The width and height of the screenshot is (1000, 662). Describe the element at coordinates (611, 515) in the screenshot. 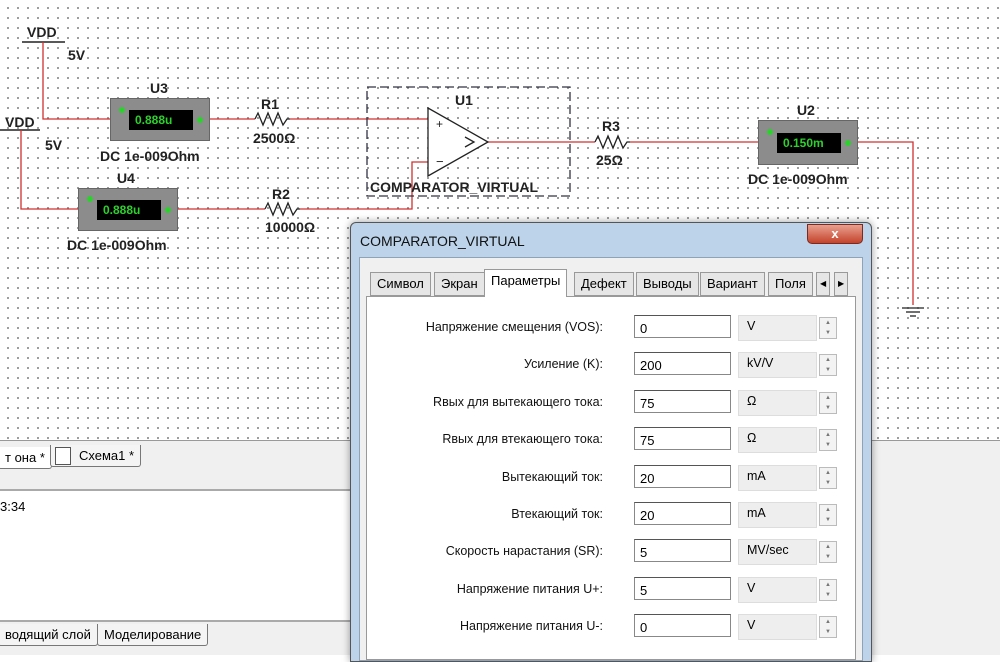

I see `param-row: Втекающий ток: 20 mA ▲ ▼` at that location.